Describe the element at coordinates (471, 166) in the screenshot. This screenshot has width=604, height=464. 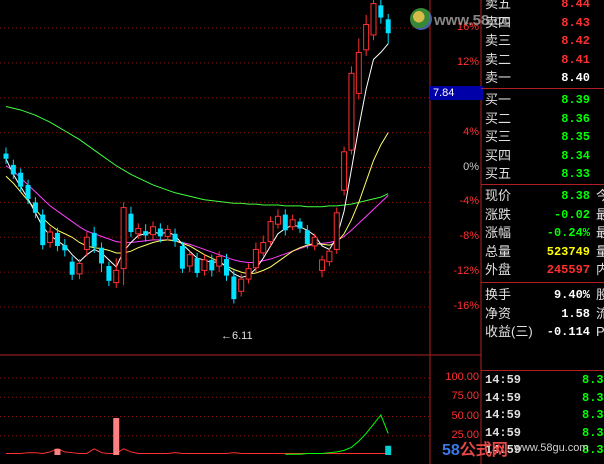
I see `pct-axis-label: 0%` at that location.